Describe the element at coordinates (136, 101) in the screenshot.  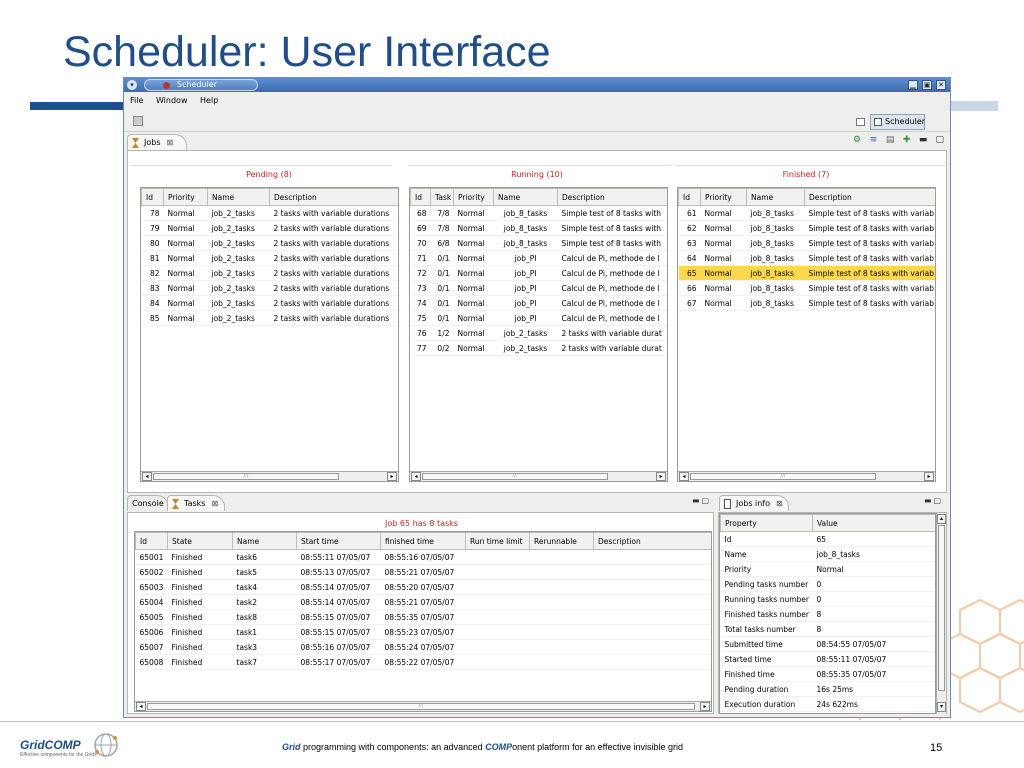
I see `menu-file: File` at that location.